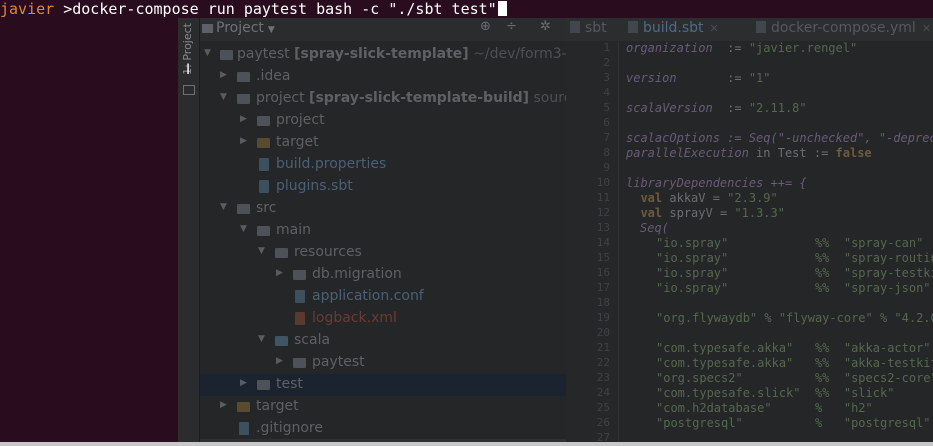 This screenshot has height=446, width=933. I want to click on project-panel-header: Project ▼ ⊕ ÷ ✲, so click(383, 29).